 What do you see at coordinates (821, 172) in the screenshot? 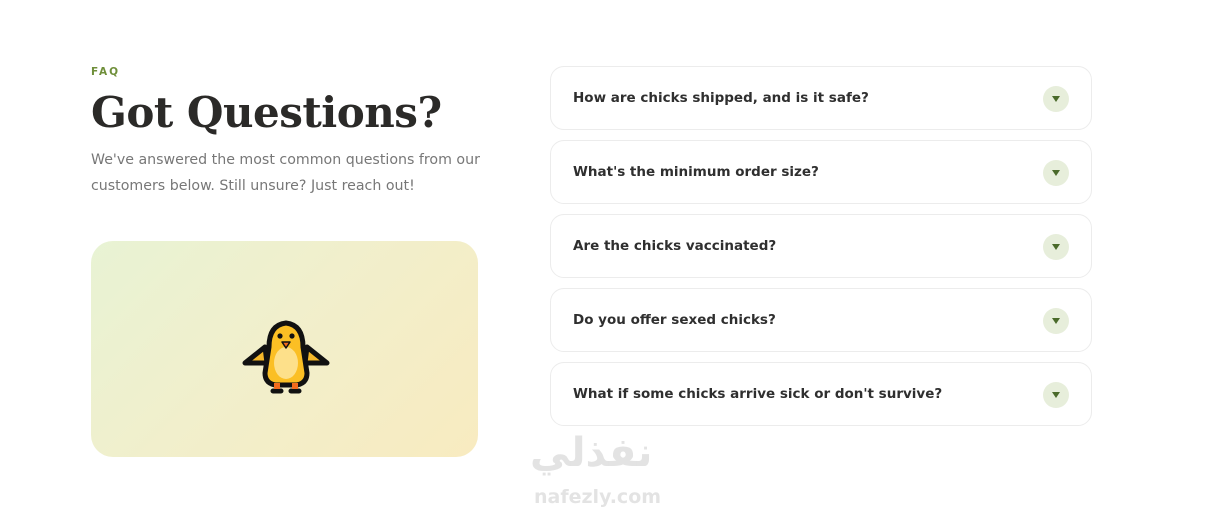
I see `faq-item: What's the minimum order size?` at bounding box center [821, 172].